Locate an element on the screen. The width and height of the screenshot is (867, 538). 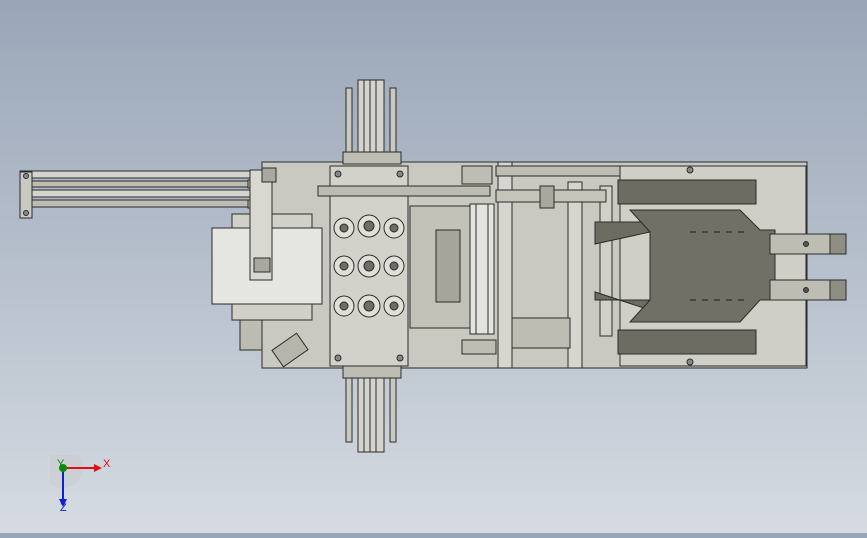
vertical-rail-top is located at coordinates (372, 122).